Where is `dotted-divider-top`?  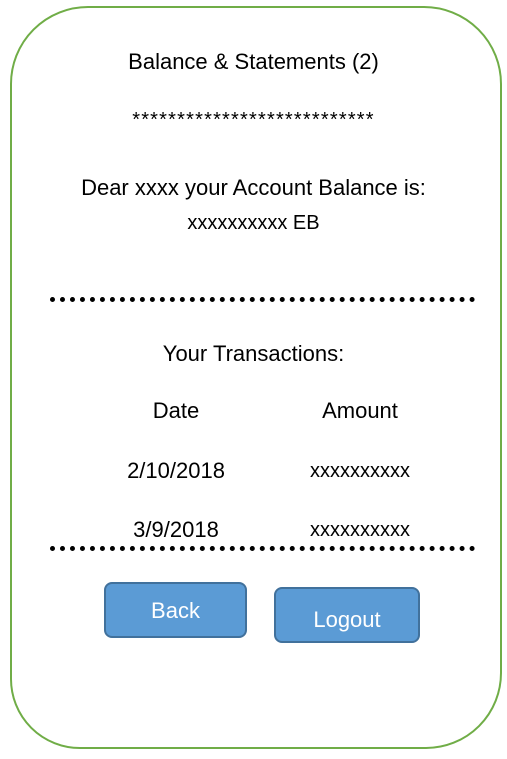
dotted-divider-top is located at coordinates (262, 299).